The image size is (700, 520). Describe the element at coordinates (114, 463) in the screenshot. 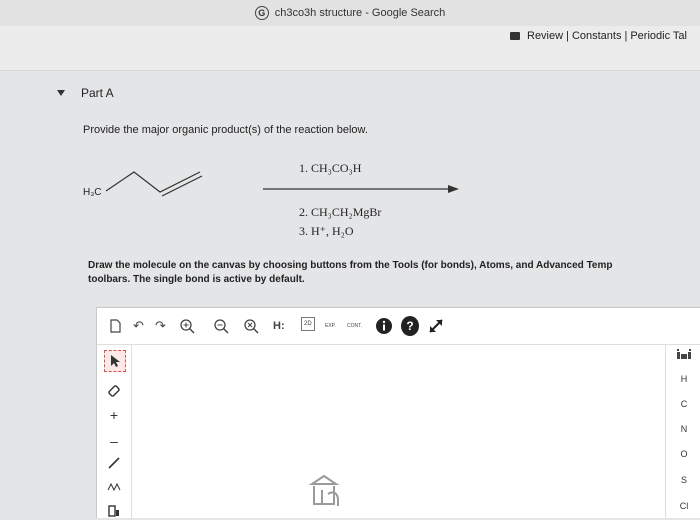

I see `single-bond-icon` at that location.